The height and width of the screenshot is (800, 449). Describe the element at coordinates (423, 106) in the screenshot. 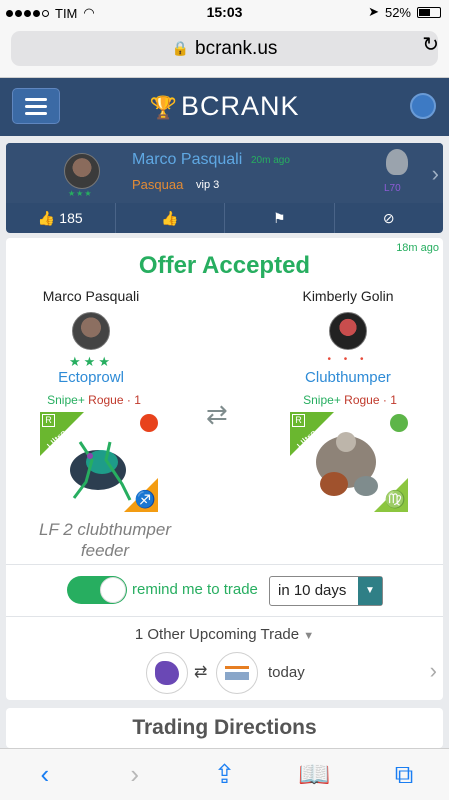

I see `globe-icon` at that location.